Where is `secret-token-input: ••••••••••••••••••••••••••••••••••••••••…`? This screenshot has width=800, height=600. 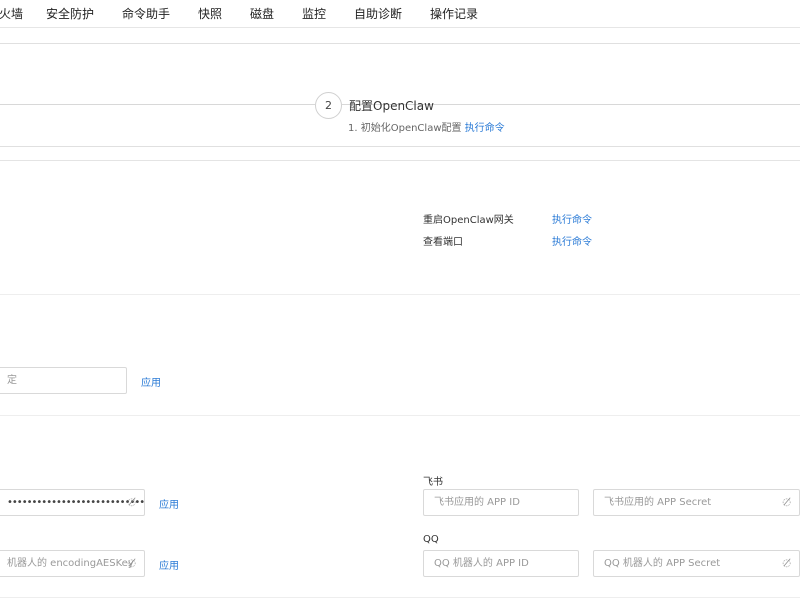
secret-token-input: ••••••••••••••••••••••••••••••••••••••••… is located at coordinates (72, 502).